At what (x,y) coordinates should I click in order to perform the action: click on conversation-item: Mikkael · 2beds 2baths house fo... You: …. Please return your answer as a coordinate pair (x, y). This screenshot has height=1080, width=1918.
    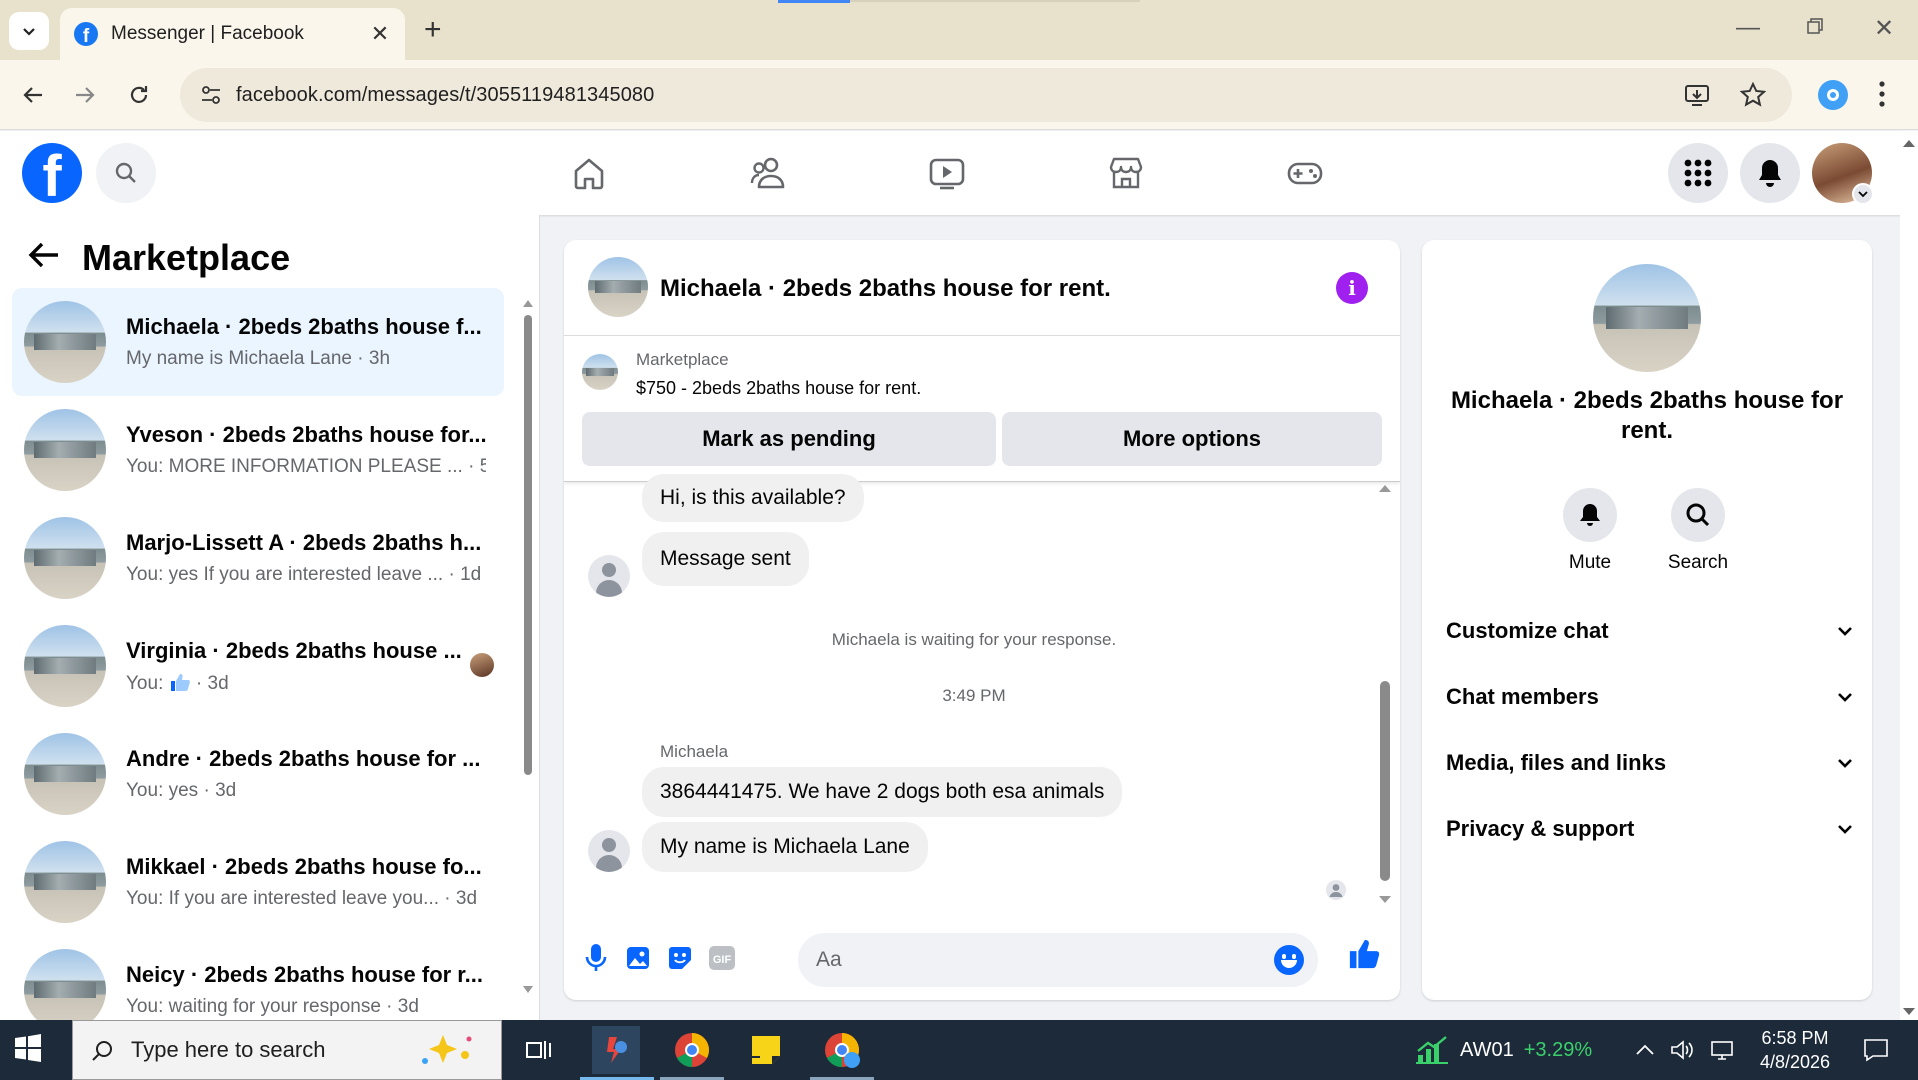
    Looking at the image, I should click on (258, 882).